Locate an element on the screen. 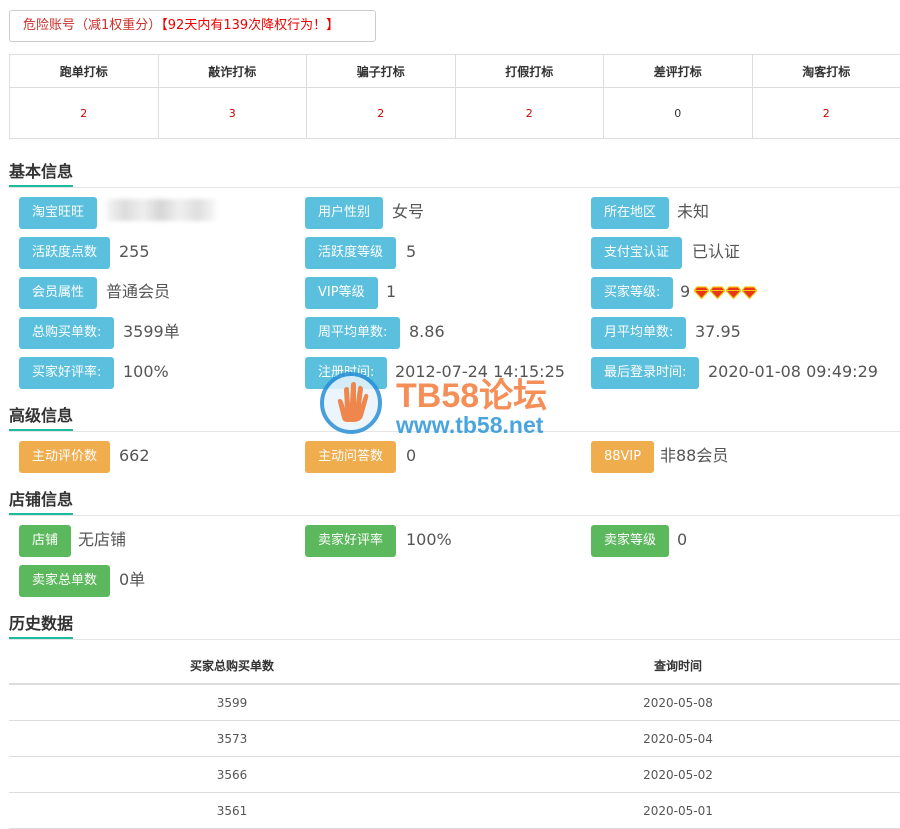 The width and height of the screenshot is (900, 829). tag-register-time: 注册时间: is located at coordinates (346, 373).